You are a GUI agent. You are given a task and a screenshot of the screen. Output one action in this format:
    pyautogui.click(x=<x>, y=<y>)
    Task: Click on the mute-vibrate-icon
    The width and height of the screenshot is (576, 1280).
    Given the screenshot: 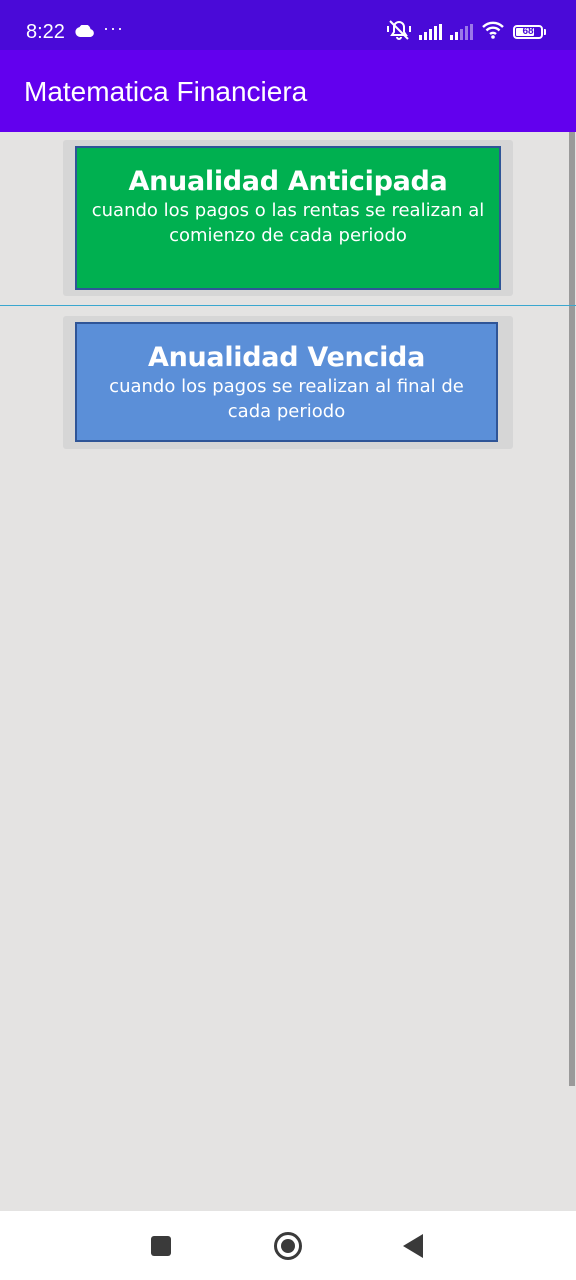 What is the action you would take?
    pyautogui.click(x=399, y=32)
    